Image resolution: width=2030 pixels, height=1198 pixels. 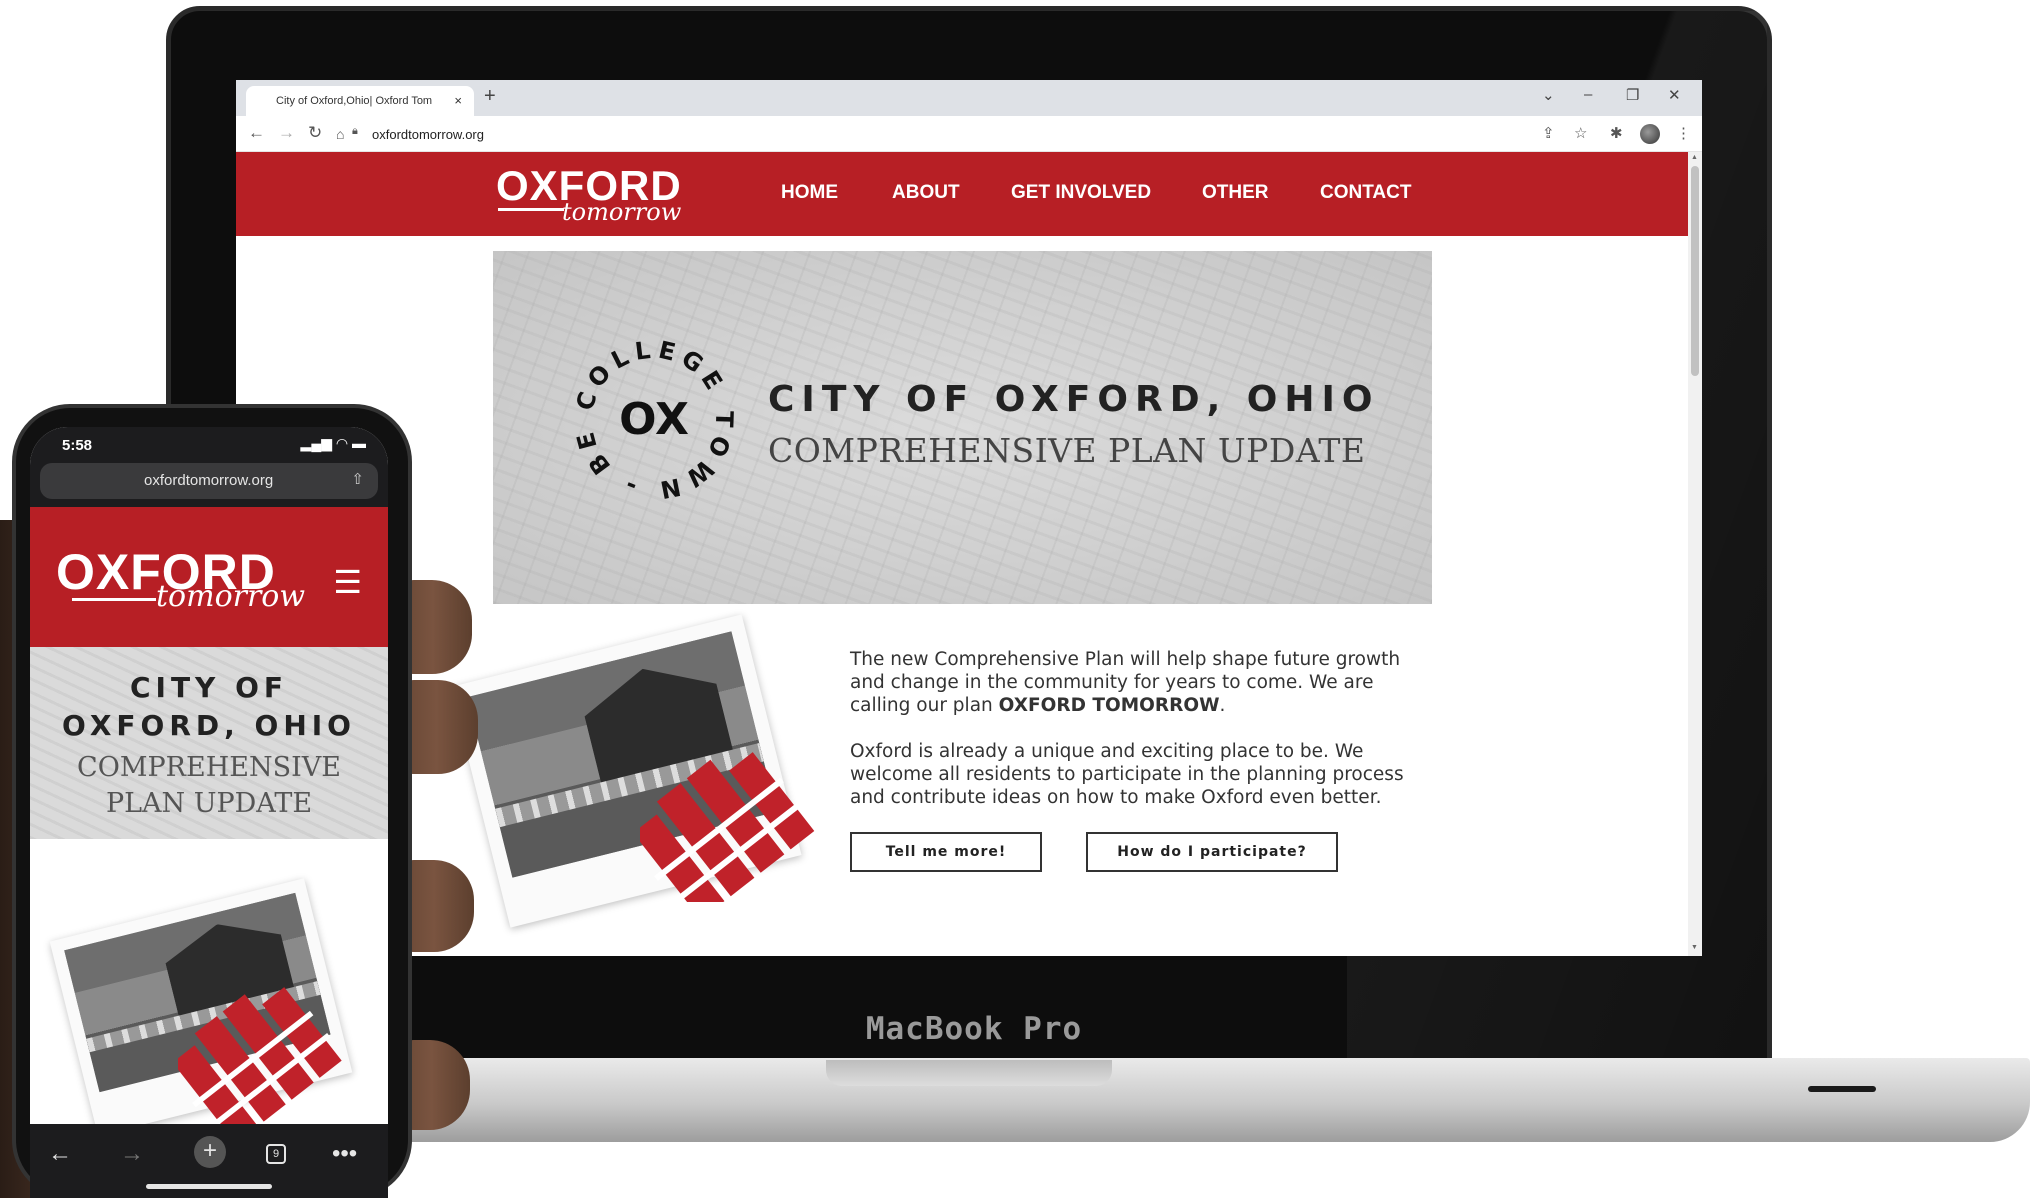 What do you see at coordinates (1632, 95) in the screenshot?
I see `maximize-button: ❐` at bounding box center [1632, 95].